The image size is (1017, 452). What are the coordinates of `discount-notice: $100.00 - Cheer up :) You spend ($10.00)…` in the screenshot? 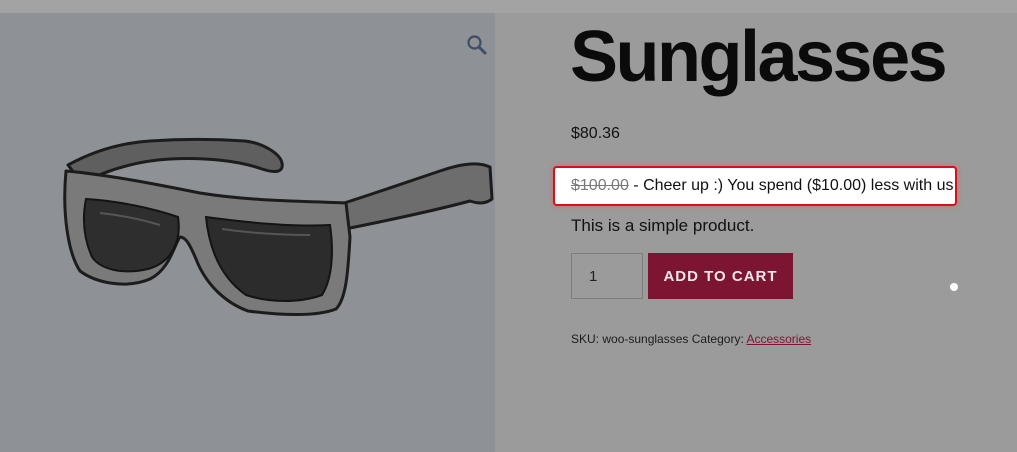 It's located at (755, 186).